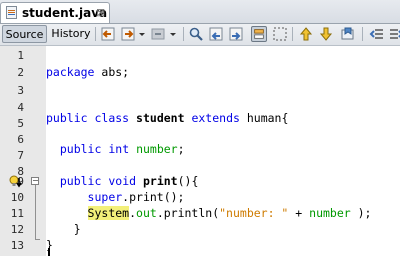  Describe the element at coordinates (119, 149) in the screenshot. I see `keyword: int` at that location.